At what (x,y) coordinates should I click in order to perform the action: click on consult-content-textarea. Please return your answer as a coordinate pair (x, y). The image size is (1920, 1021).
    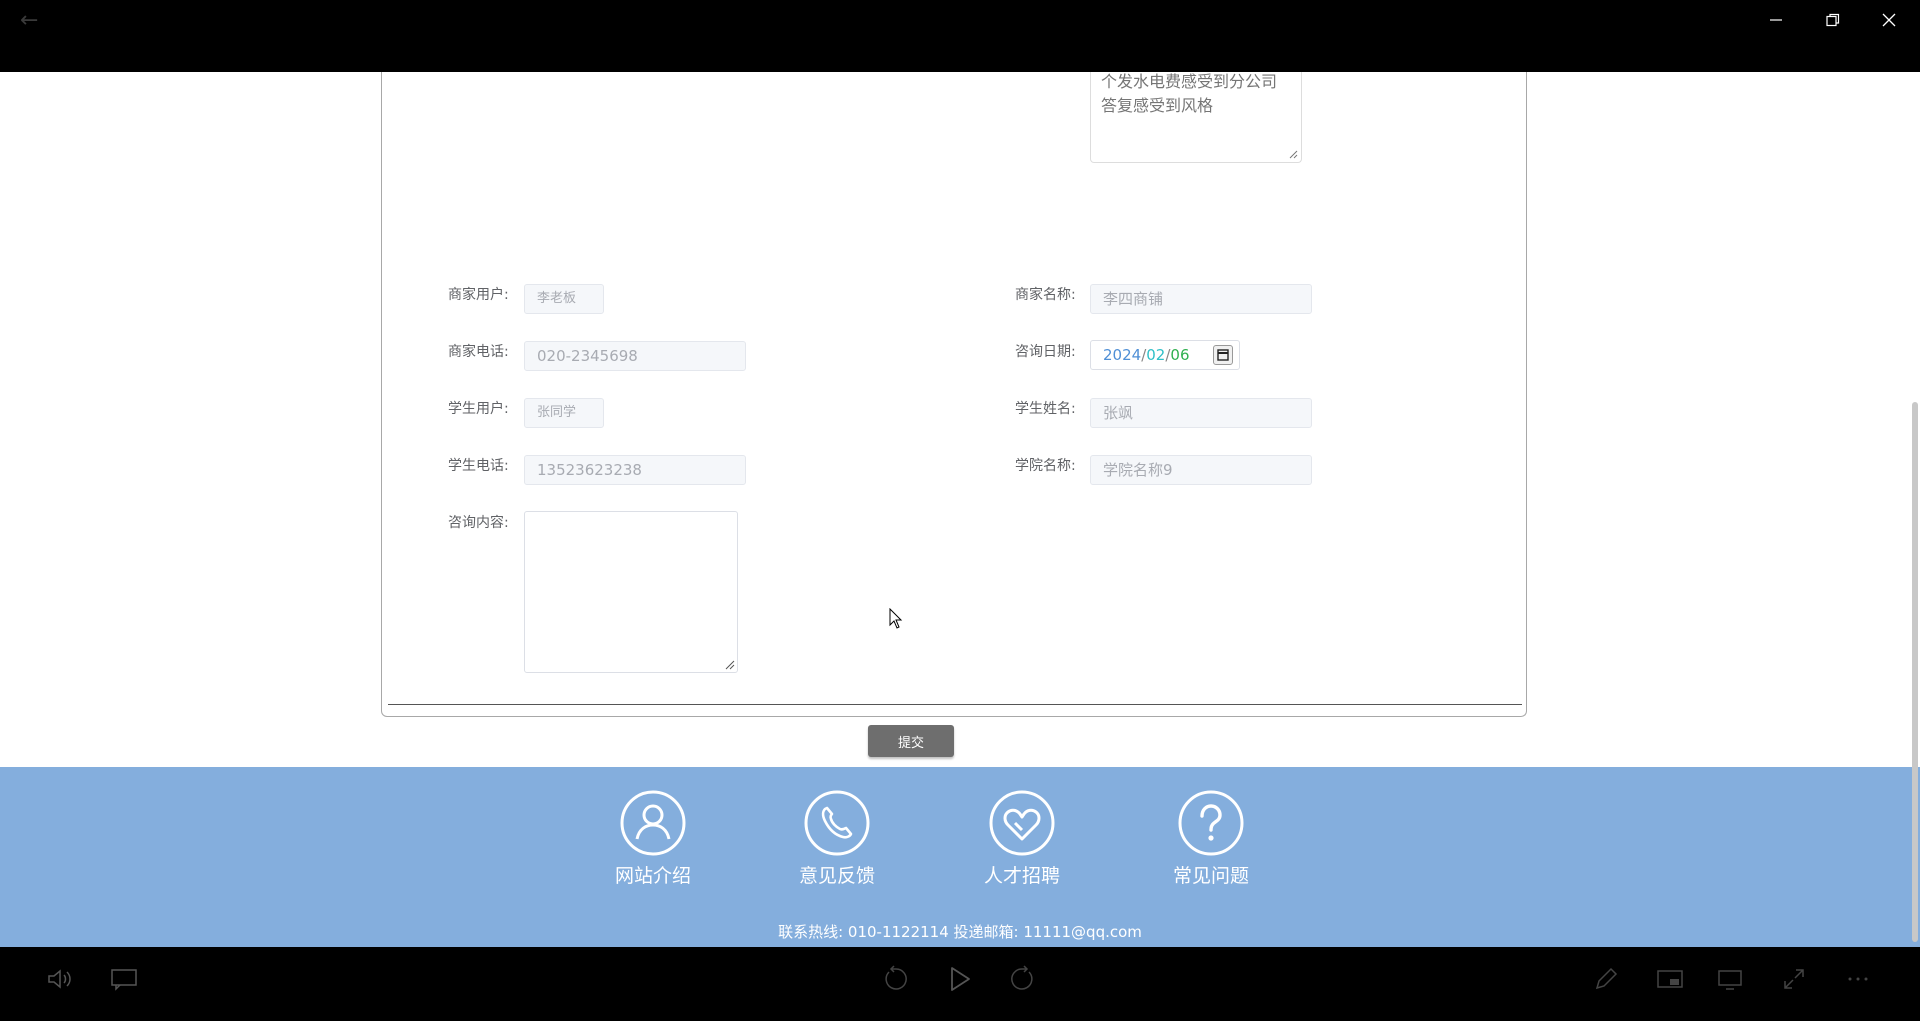
    Looking at the image, I should click on (631, 592).